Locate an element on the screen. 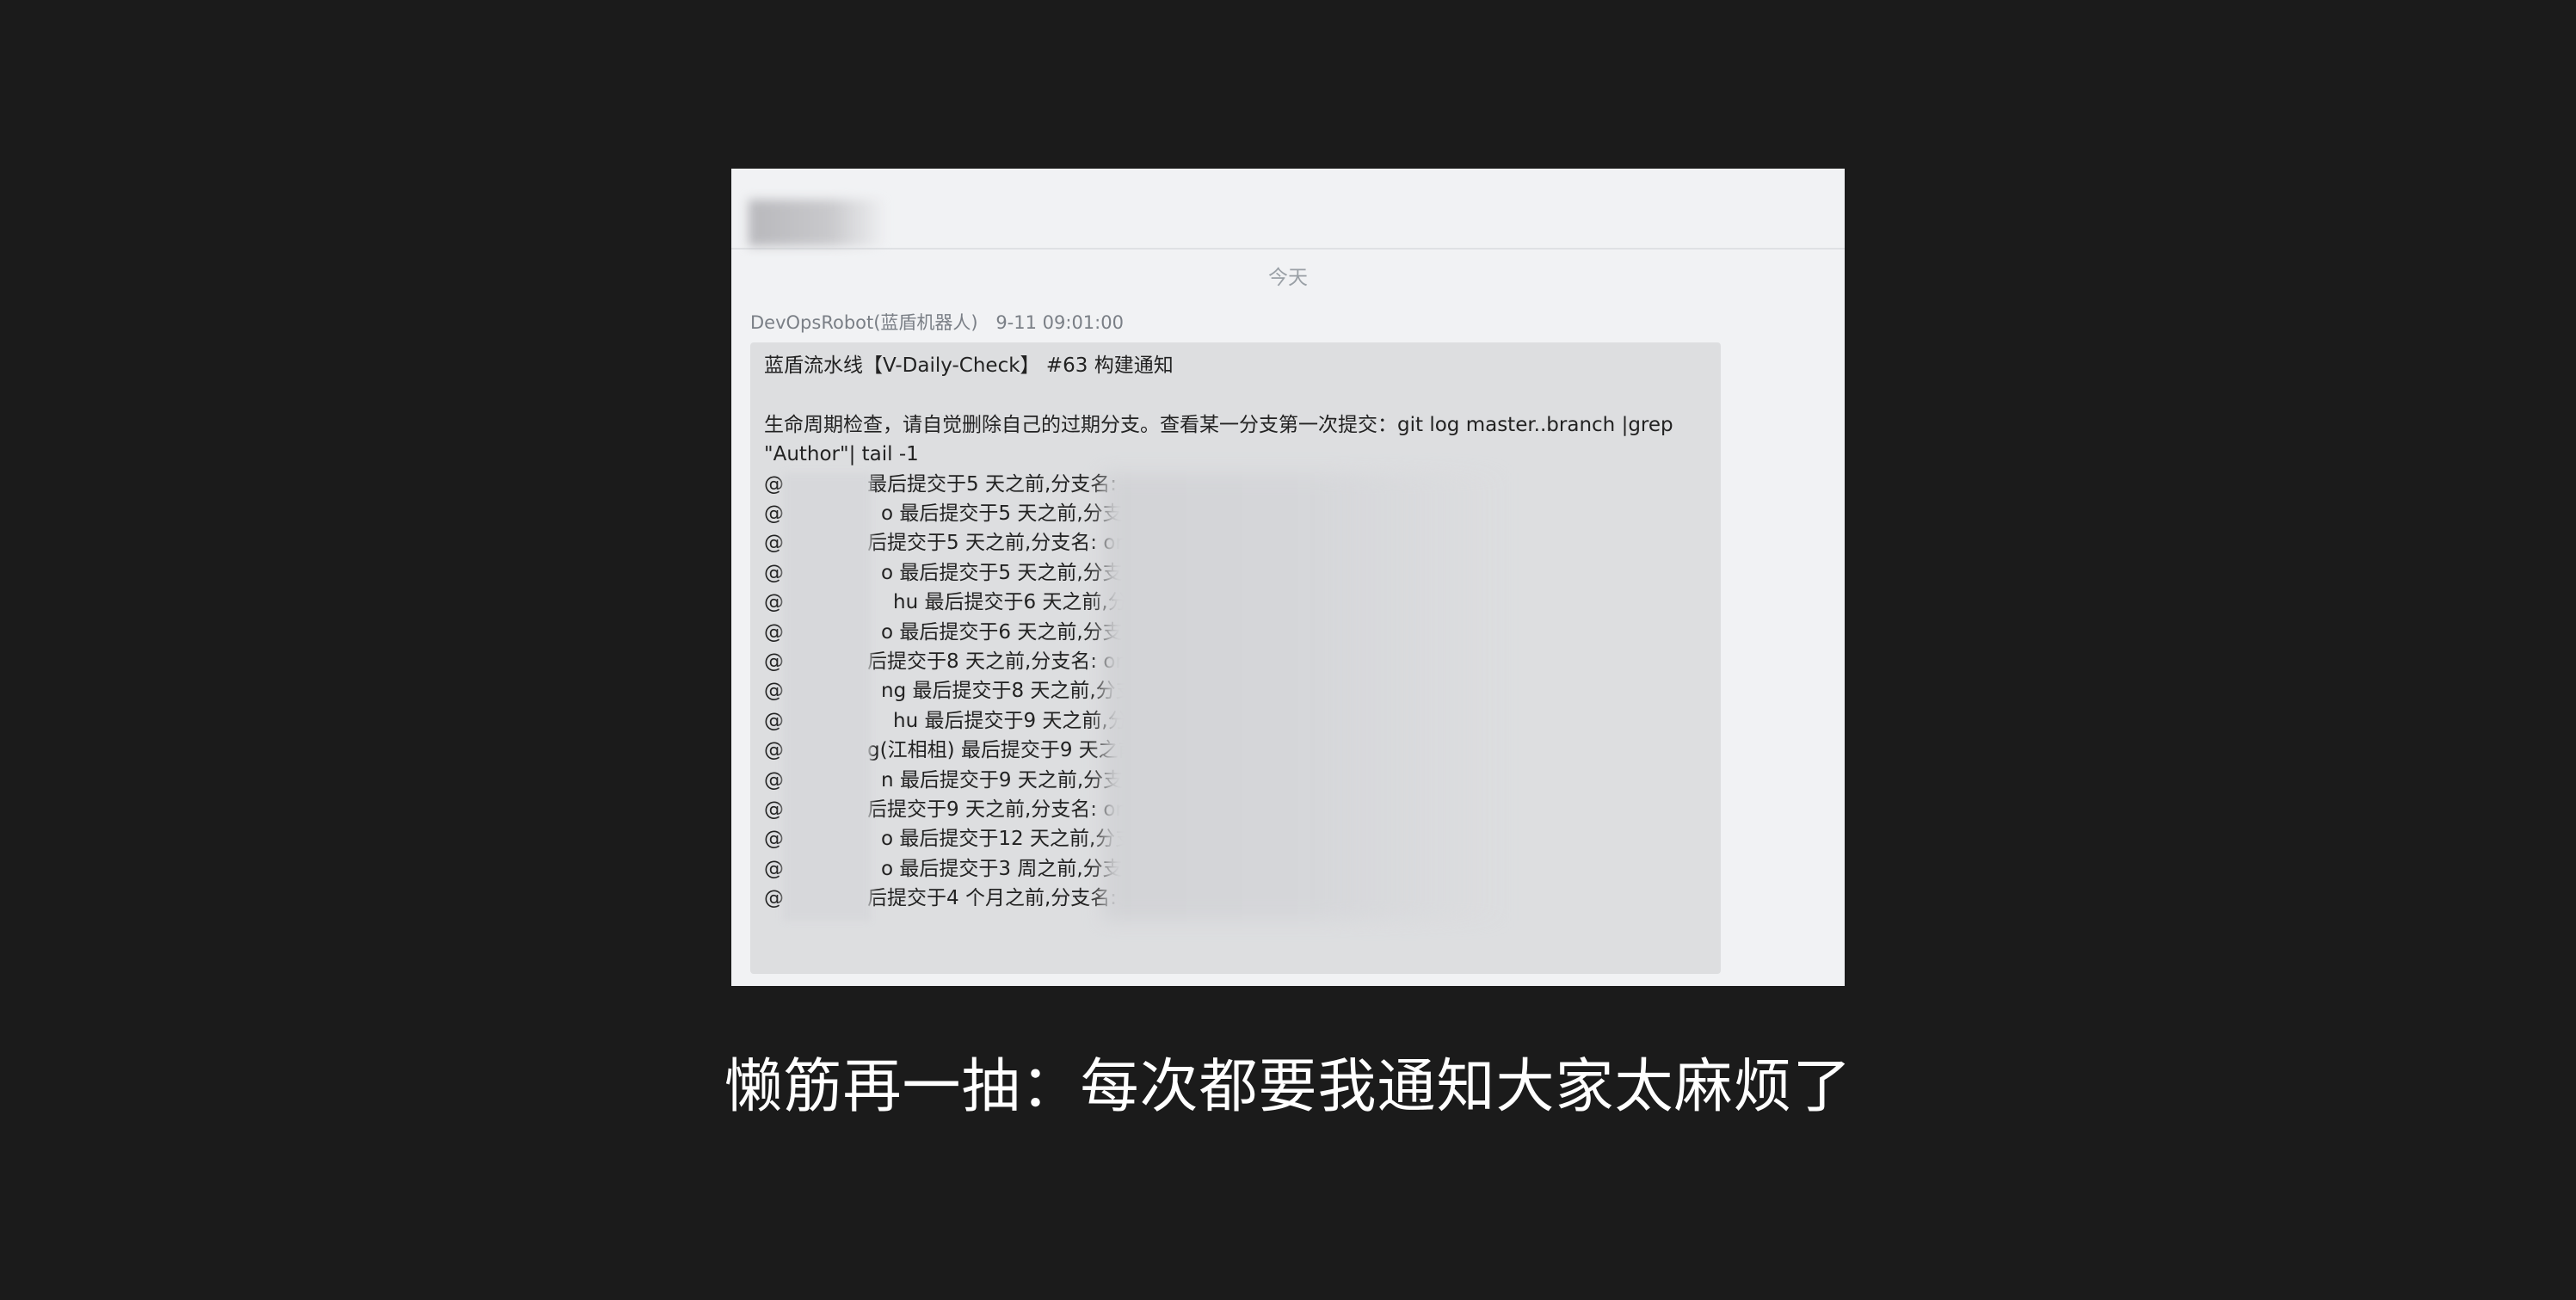 The width and height of the screenshot is (2576, 1300). mention-text: 后提交于4 个月之前,分支名: is located at coordinates (993, 898).